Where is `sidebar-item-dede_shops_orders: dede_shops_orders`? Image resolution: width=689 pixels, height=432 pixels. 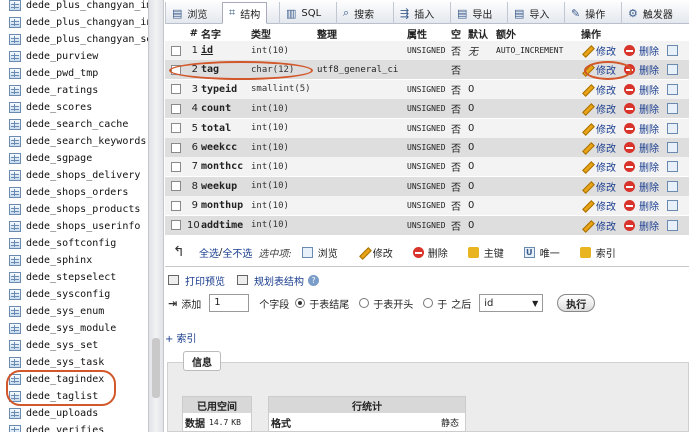
sidebar-item-dede_shops_orders: dede_shops_orders is located at coordinates (74, 192).